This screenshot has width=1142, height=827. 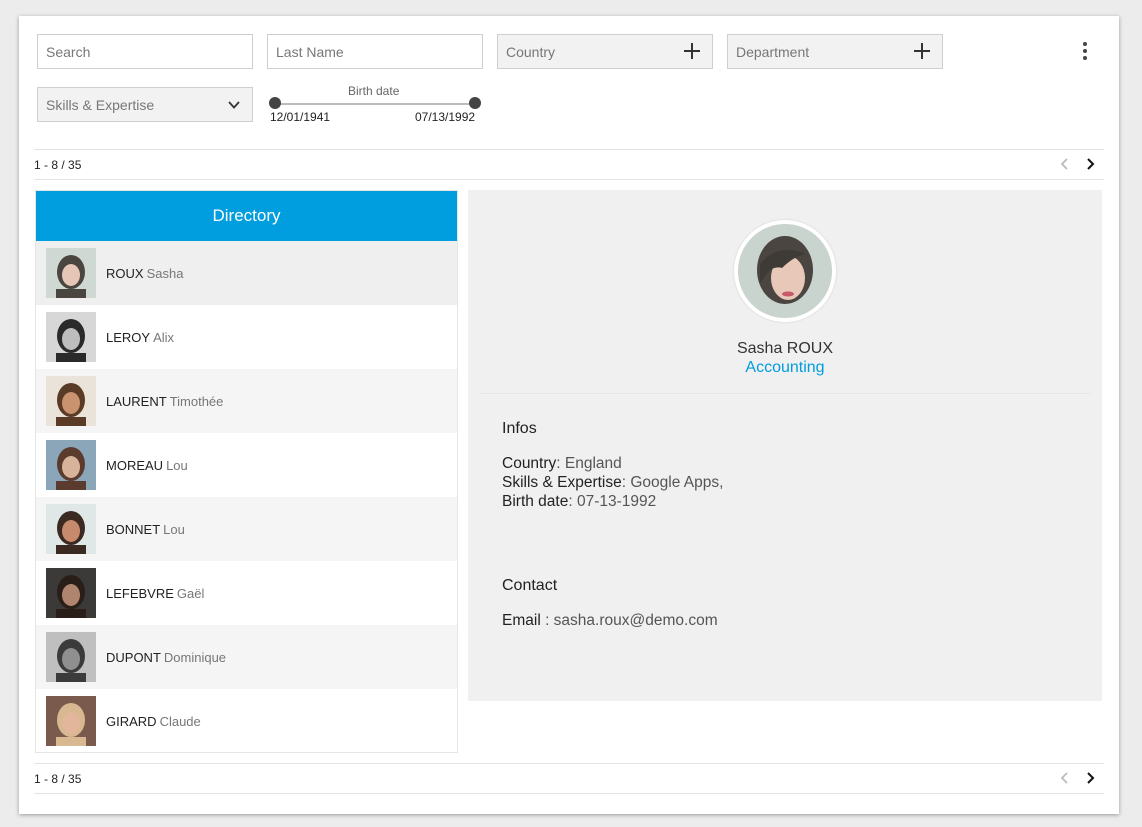 I want to click on email-value: : sasha.roux@demo.com, so click(x=629, y=620).